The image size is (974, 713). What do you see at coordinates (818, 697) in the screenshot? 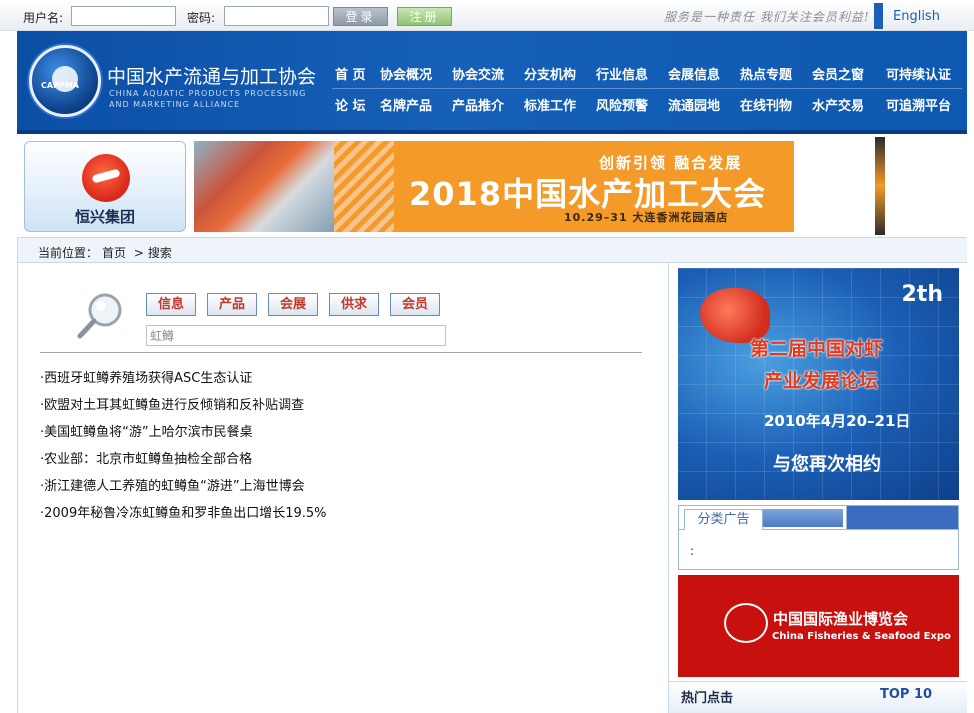
I see `hot-clicks-header: 热门点击 TOP 10` at bounding box center [818, 697].